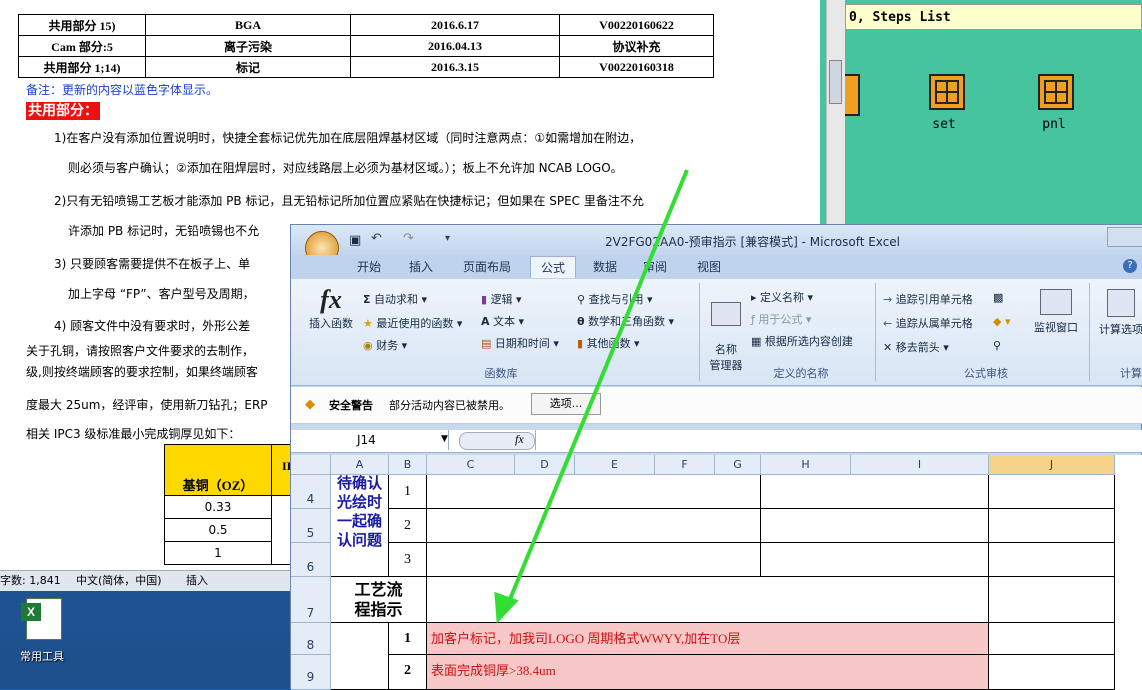  I want to click on arrow-shaft, so click(597, 387).